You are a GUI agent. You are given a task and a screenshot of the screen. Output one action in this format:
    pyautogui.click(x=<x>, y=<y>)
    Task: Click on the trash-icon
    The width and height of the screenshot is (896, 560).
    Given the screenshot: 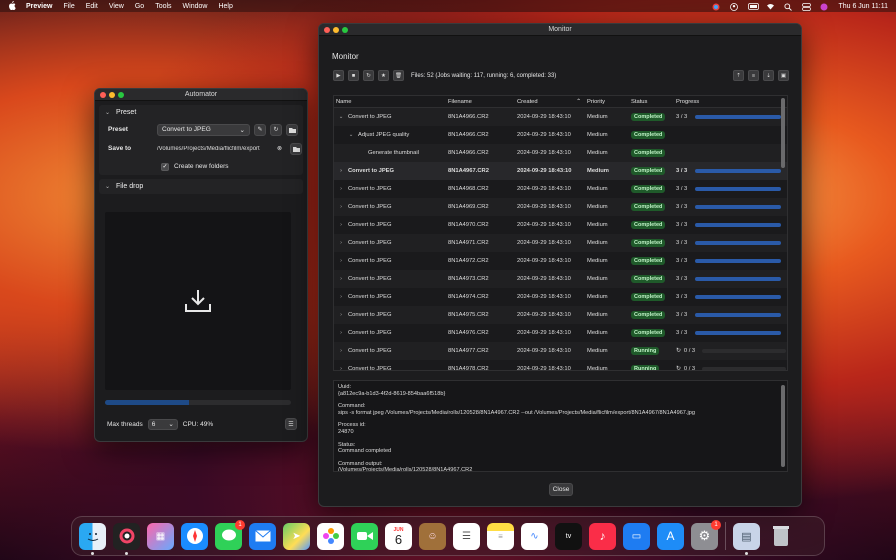 What is the action you would take?
    pyautogui.click(x=780, y=536)
    